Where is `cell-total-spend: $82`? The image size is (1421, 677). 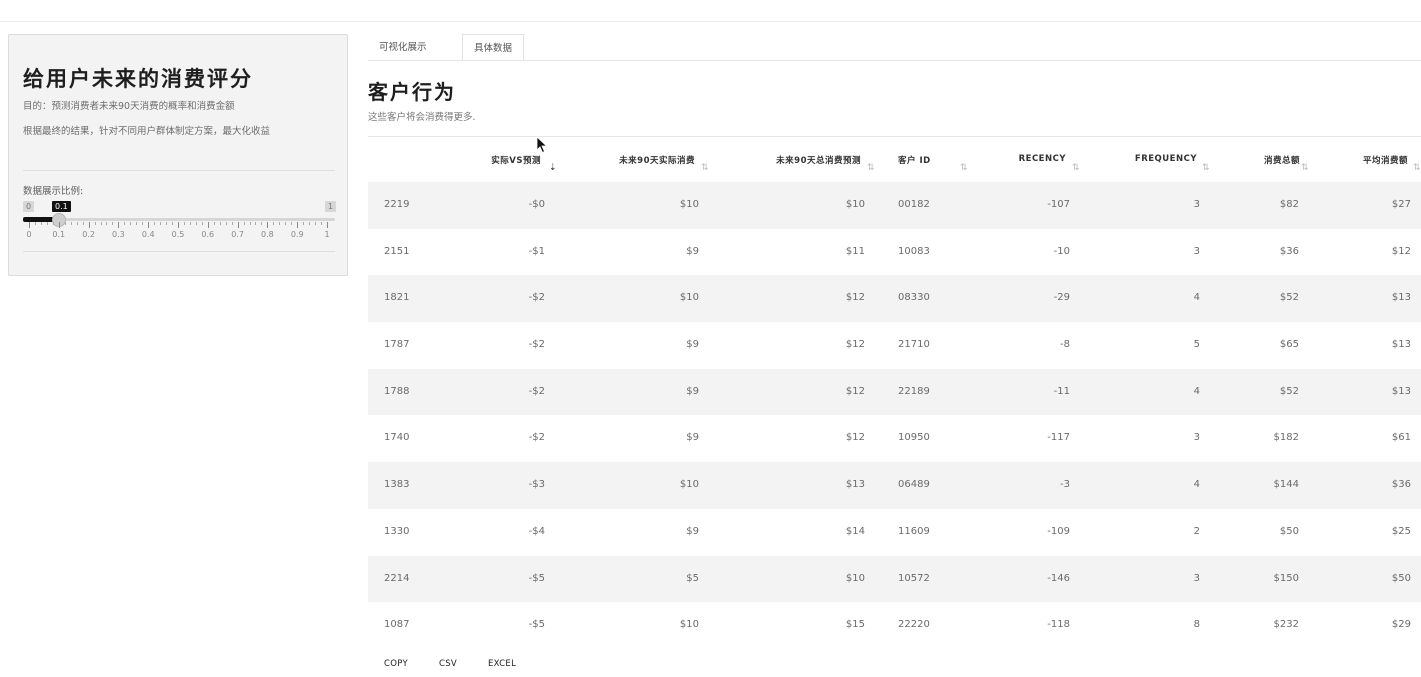
cell-total-spend: $82 is located at coordinates (1289, 204).